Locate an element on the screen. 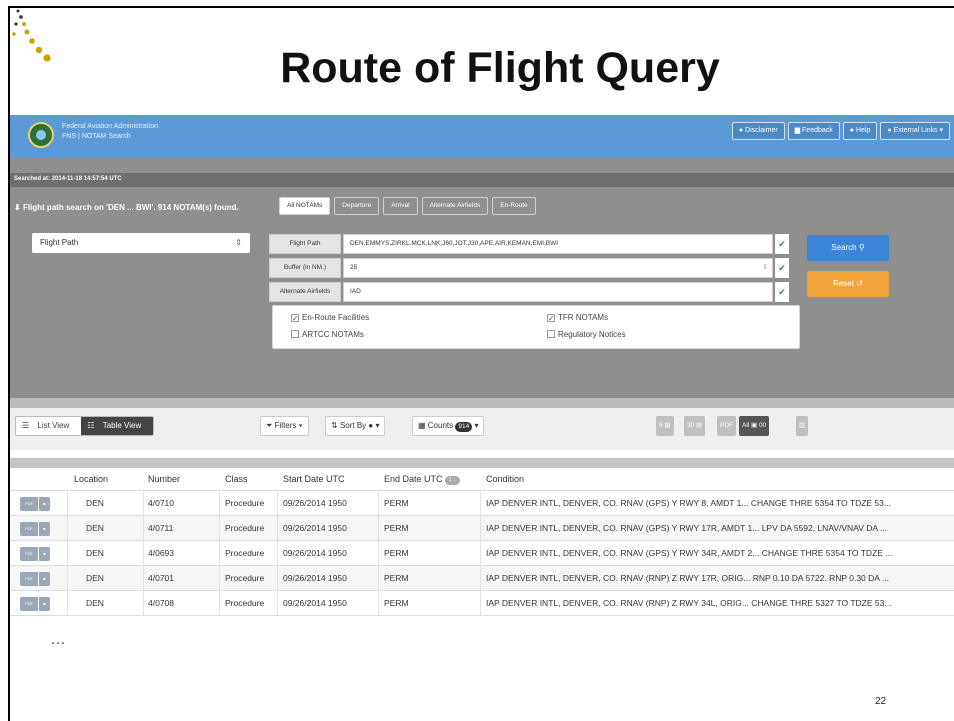 The height and width of the screenshot is (721, 954). slide-logo-icon is located at coordinates (31, 35).